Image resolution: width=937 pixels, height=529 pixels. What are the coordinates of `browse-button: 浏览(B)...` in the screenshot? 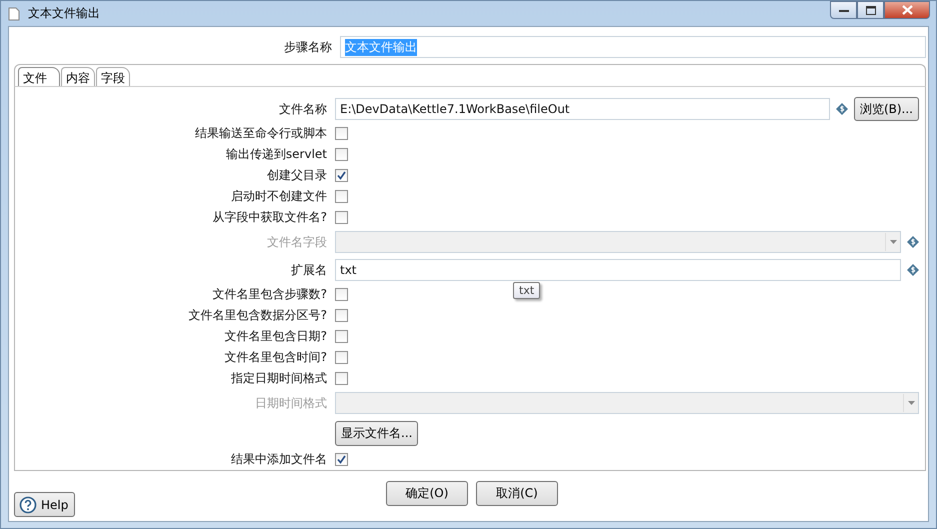 It's located at (886, 109).